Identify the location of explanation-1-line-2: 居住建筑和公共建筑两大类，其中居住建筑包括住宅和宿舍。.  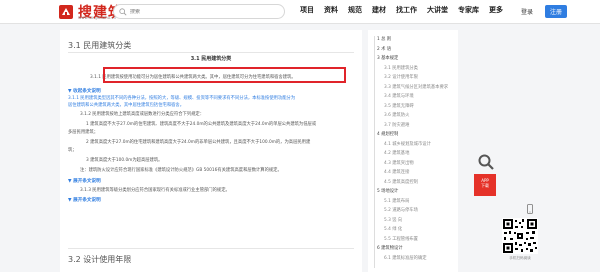
(126, 105).